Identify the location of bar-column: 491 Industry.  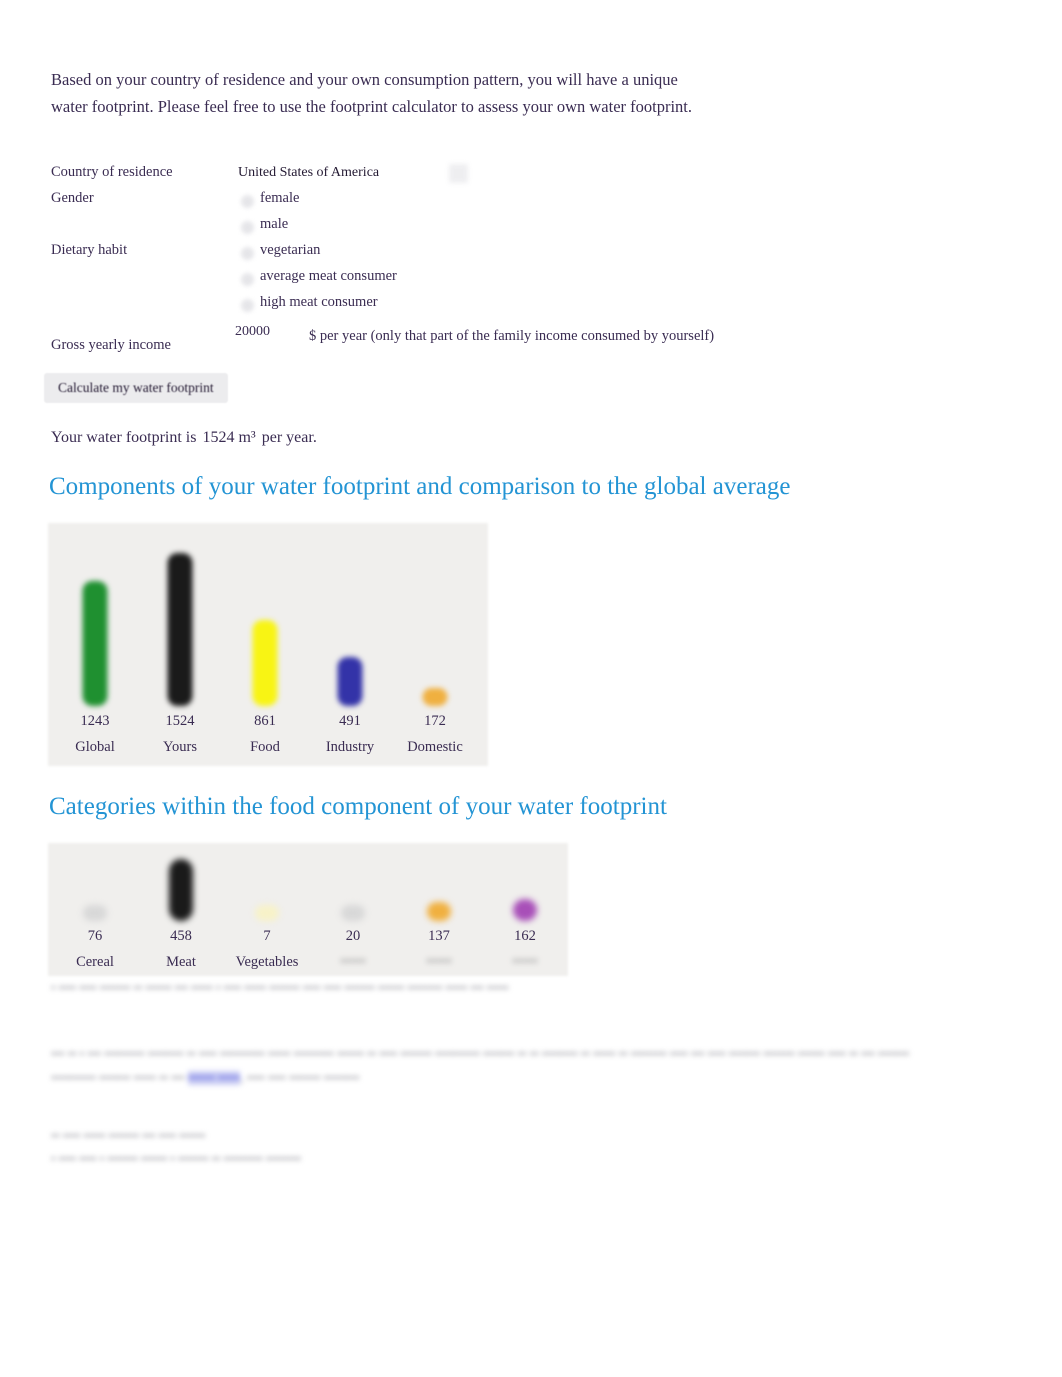
(350, 644).